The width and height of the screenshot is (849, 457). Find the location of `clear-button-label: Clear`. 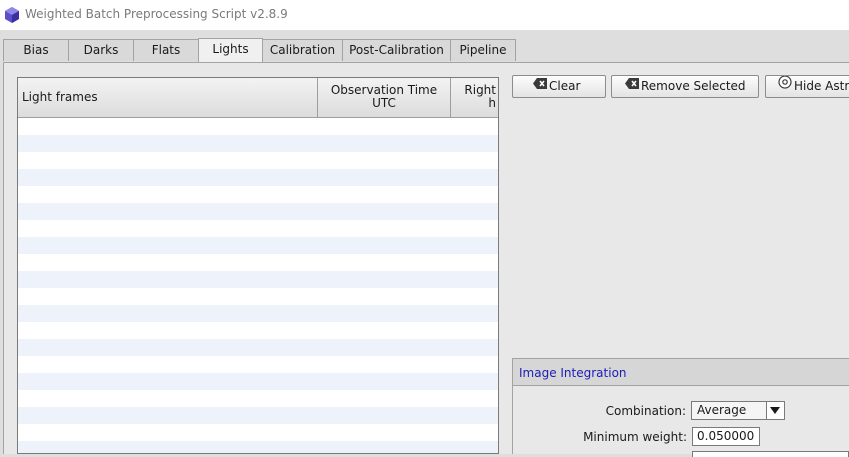

clear-button-label: Clear is located at coordinates (565, 86).